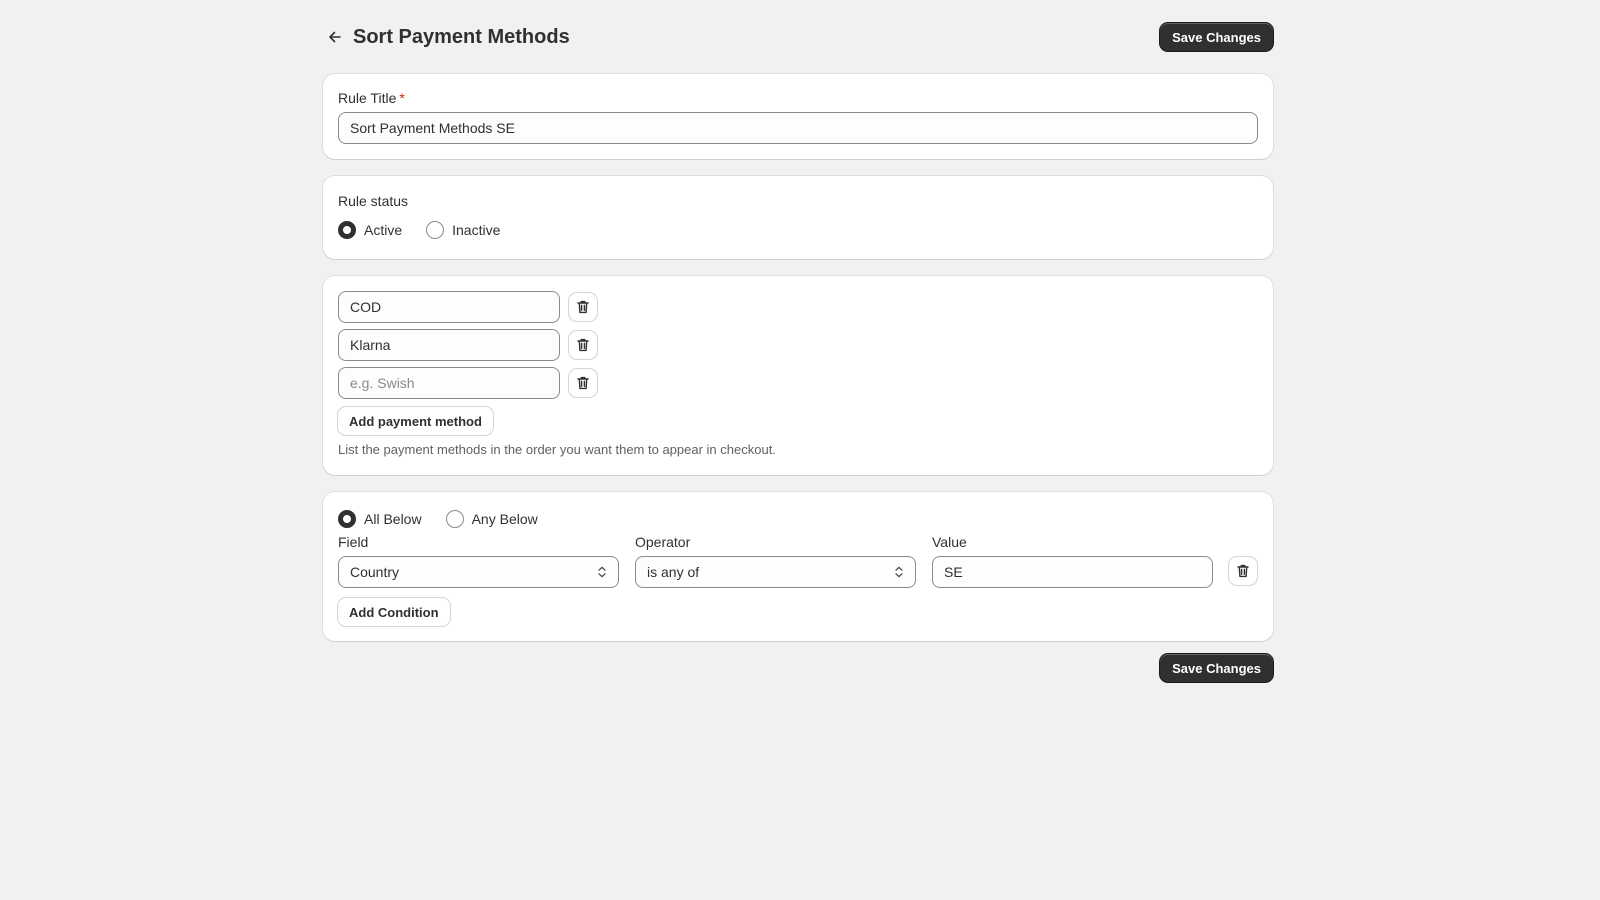 This screenshot has width=1600, height=900. I want to click on radio-inactive-label: Inactive, so click(476, 230).